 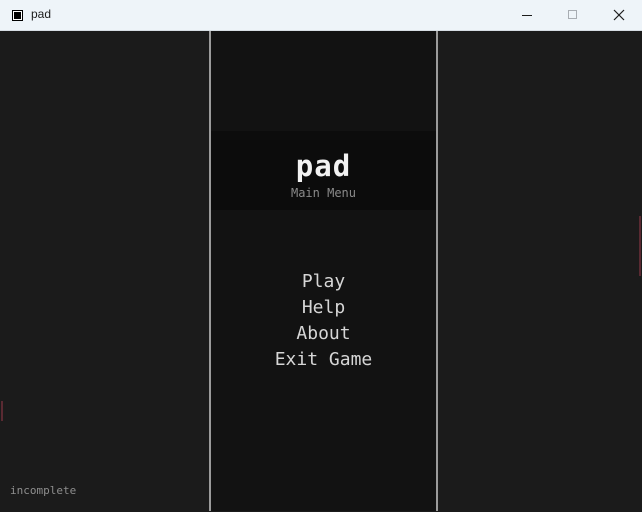 I want to click on status-label: incomplete, so click(x=43, y=490).